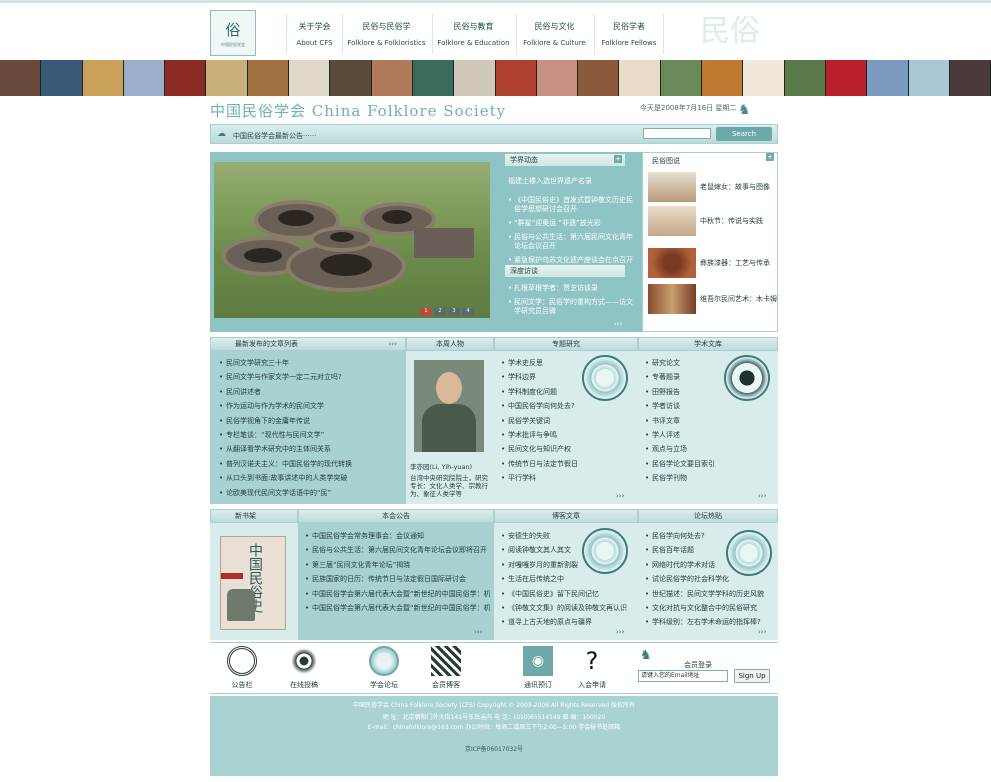 The image size is (991, 782). I want to click on library-item: 学人评述, so click(689, 435).